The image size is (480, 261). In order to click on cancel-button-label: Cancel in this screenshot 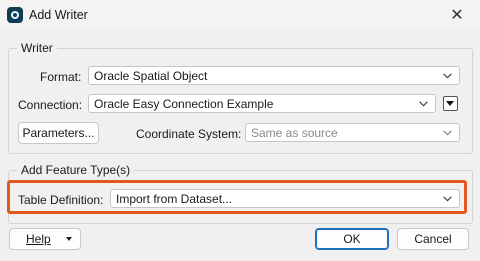, I will do `click(433, 239)`.